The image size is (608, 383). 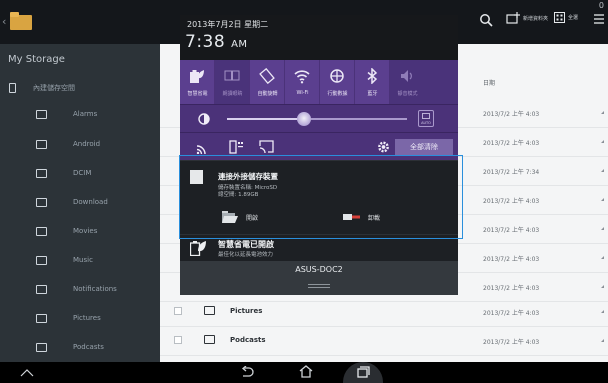 What do you see at coordinates (267, 94) in the screenshot?
I see `qs-label: 自動旋轉` at bounding box center [267, 94].